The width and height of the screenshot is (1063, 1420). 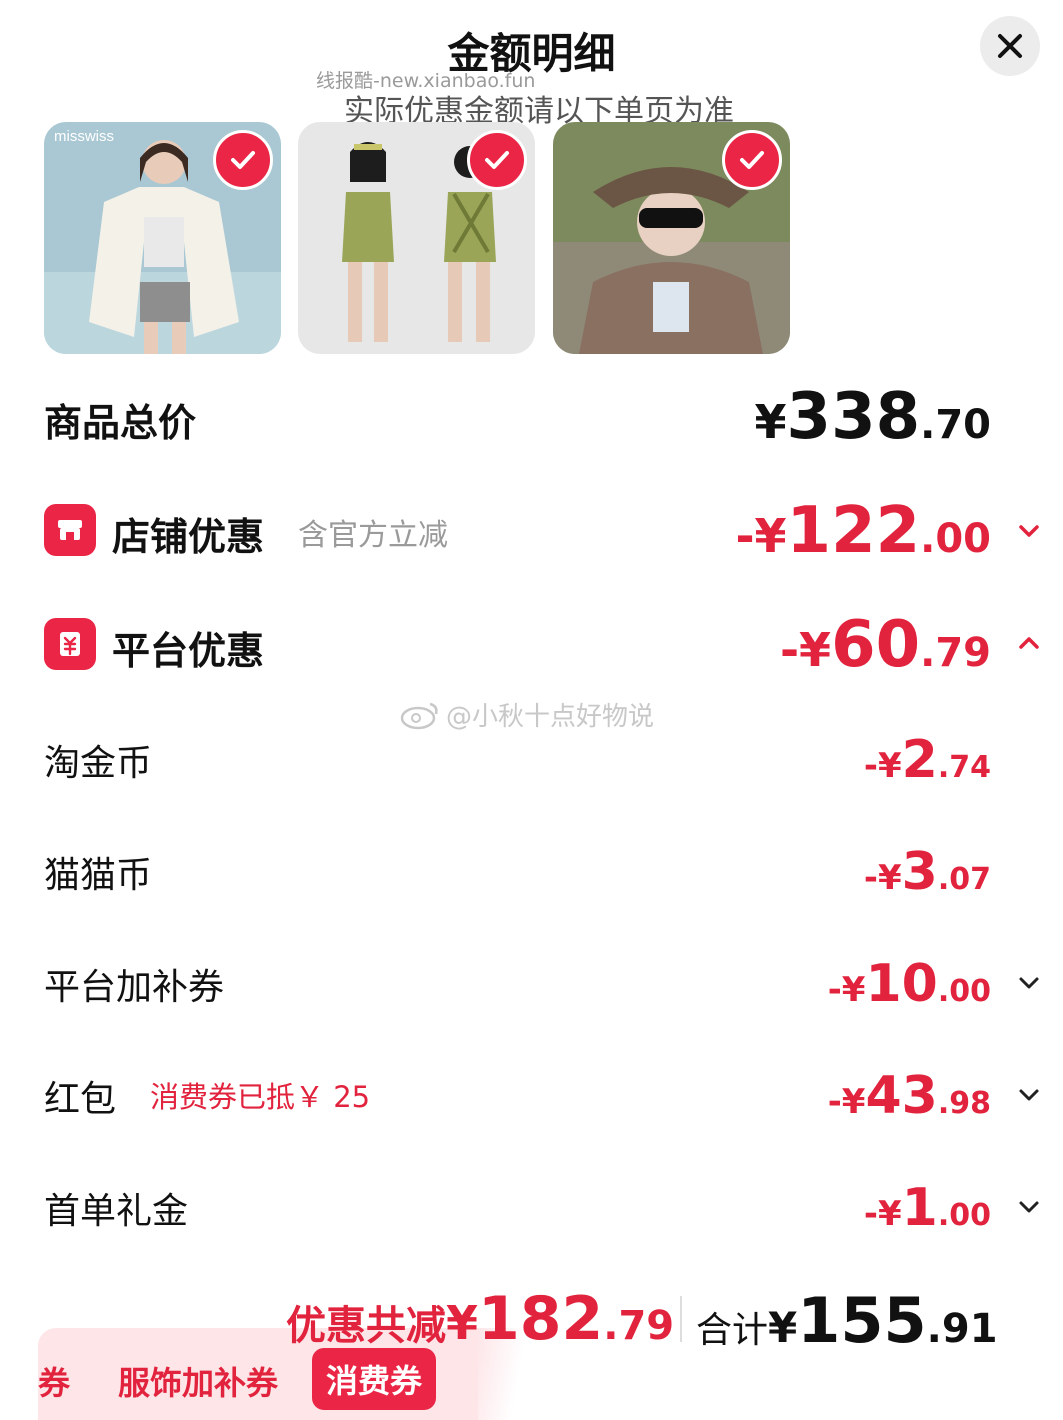 What do you see at coordinates (847, 1320) in the screenshot?
I see `grand-total: 合计¥155.91` at bounding box center [847, 1320].